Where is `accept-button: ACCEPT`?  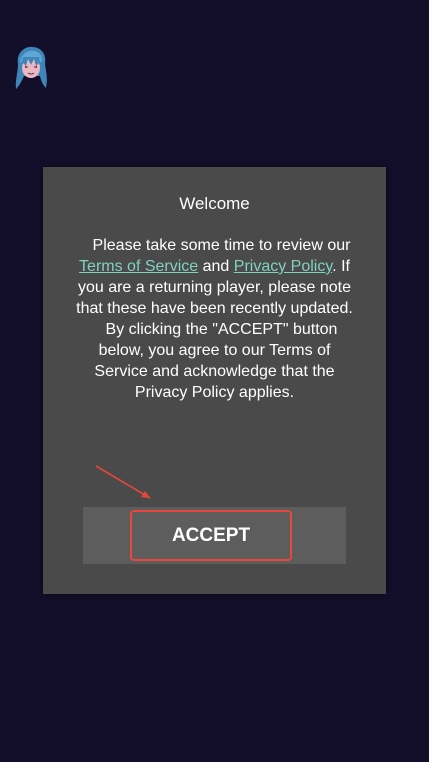 accept-button: ACCEPT is located at coordinates (211, 535).